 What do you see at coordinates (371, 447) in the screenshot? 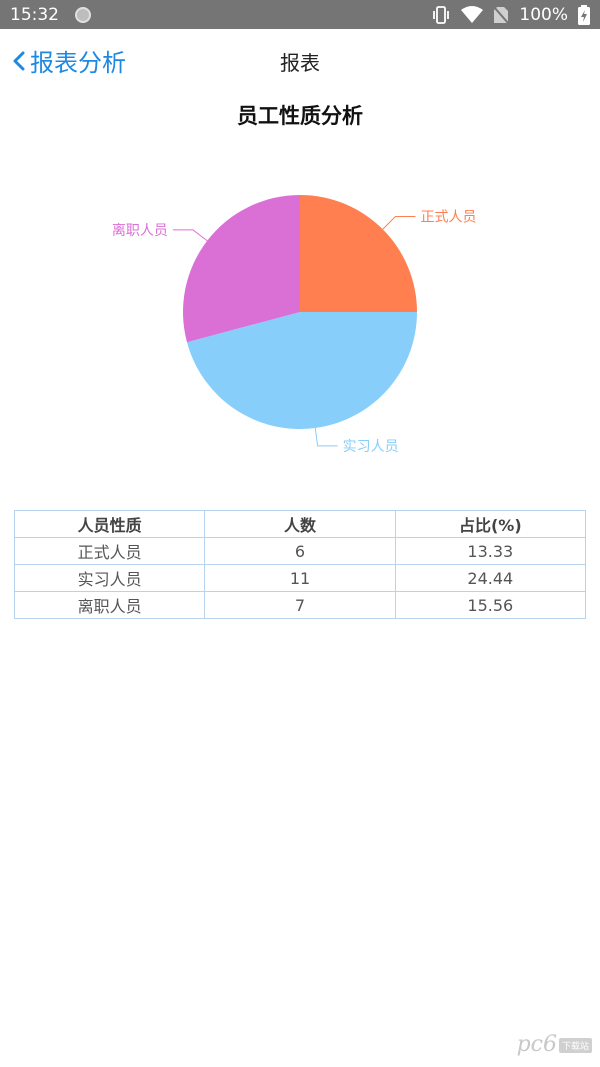
I see `pie-slice-label: 实习人员` at bounding box center [371, 447].